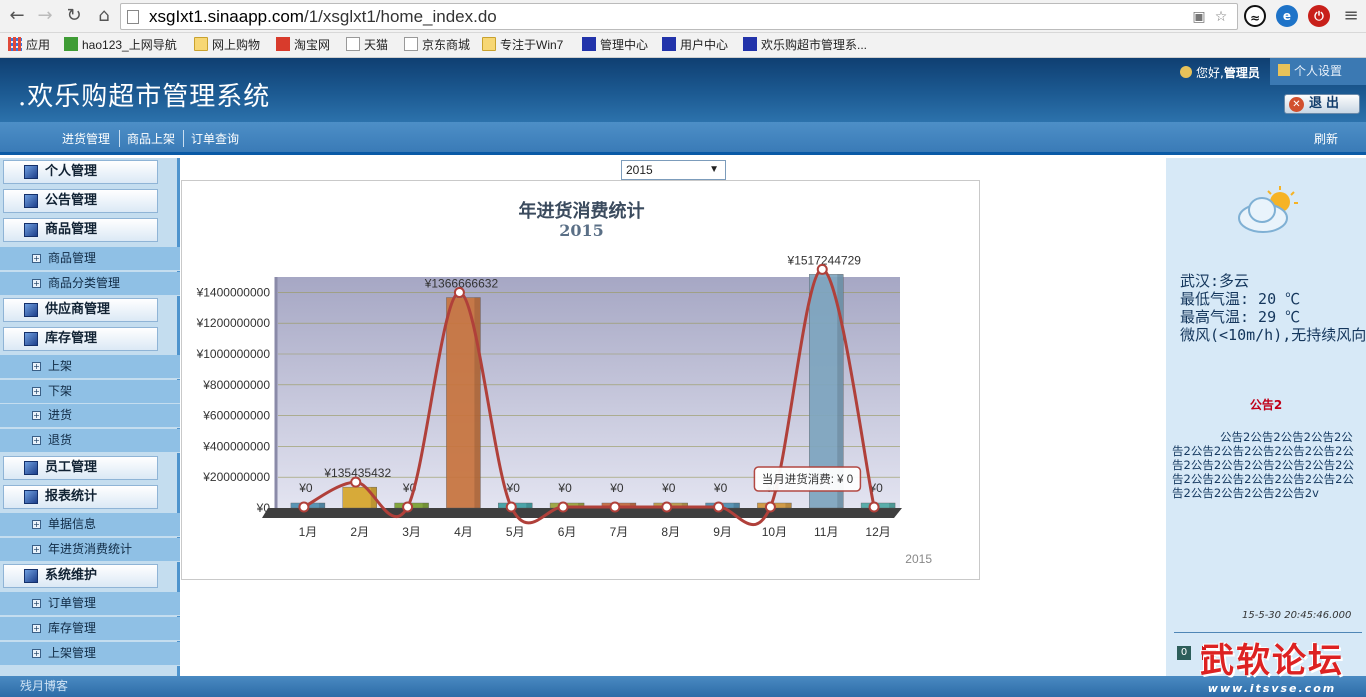  What do you see at coordinates (567, 532) in the screenshot?
I see `x-tick-label: 6月` at bounding box center [567, 532].